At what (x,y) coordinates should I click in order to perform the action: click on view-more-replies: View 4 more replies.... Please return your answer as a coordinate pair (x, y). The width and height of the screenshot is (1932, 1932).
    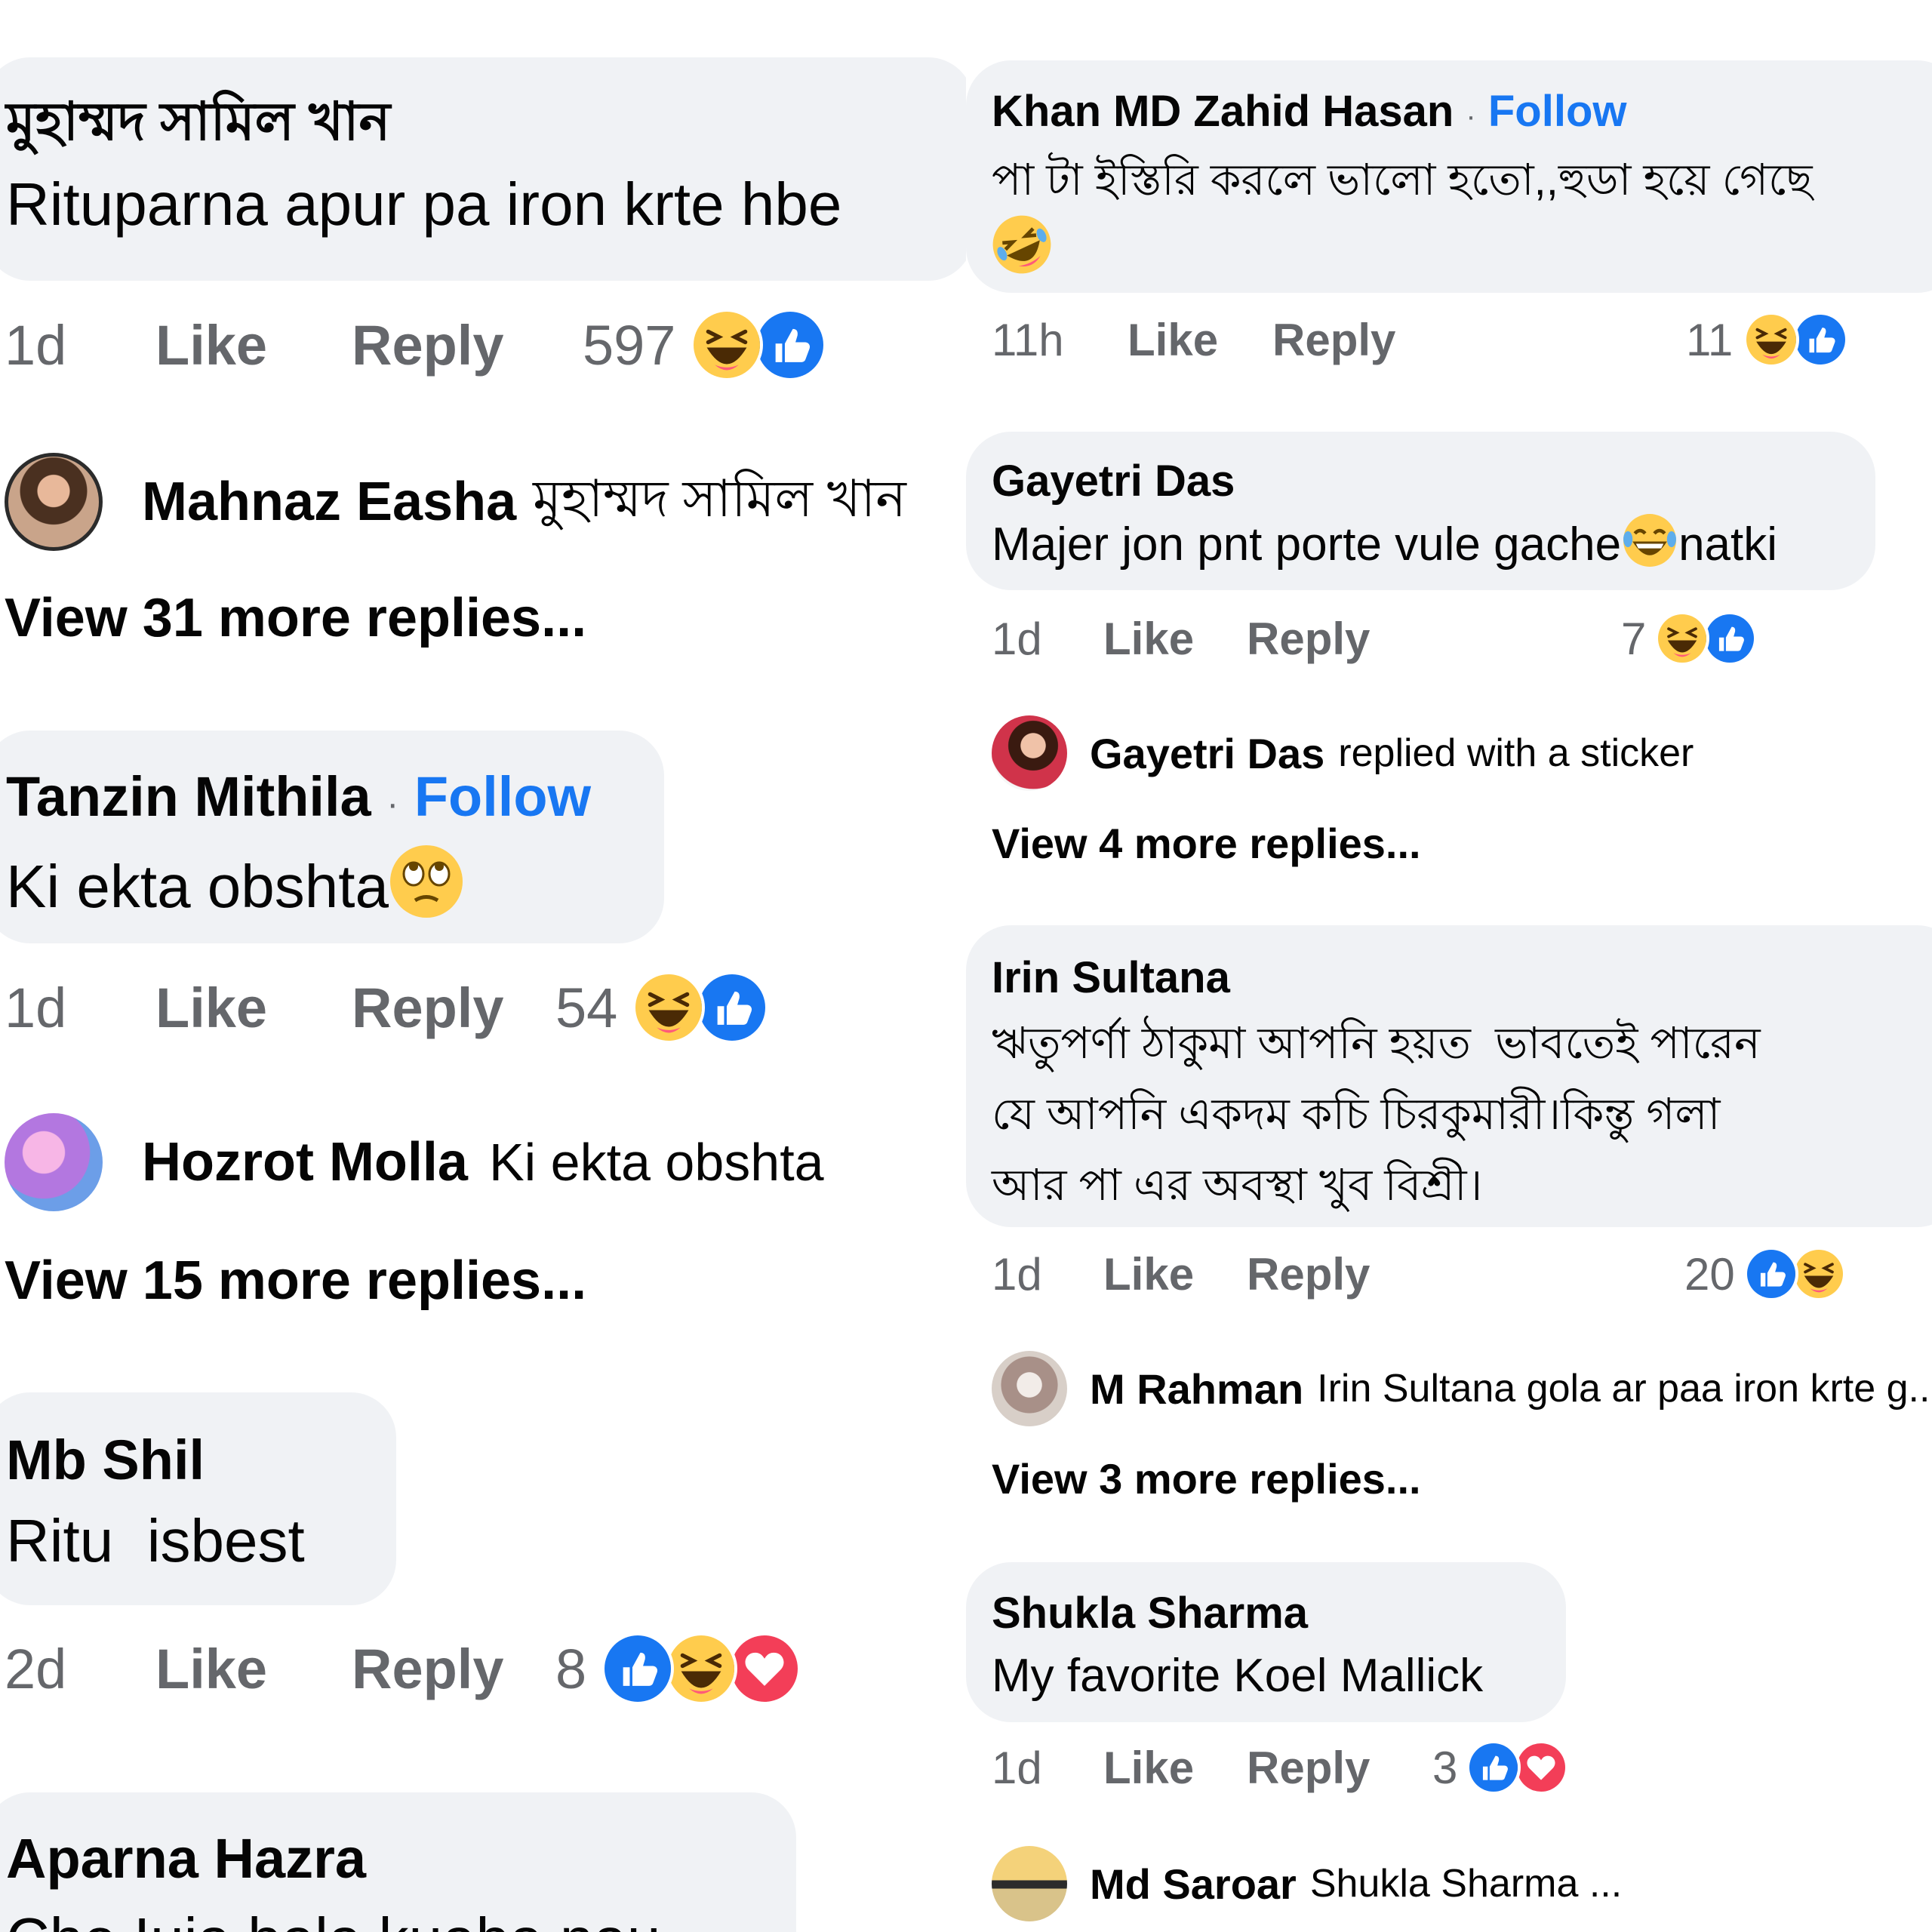
    Looking at the image, I should click on (1206, 844).